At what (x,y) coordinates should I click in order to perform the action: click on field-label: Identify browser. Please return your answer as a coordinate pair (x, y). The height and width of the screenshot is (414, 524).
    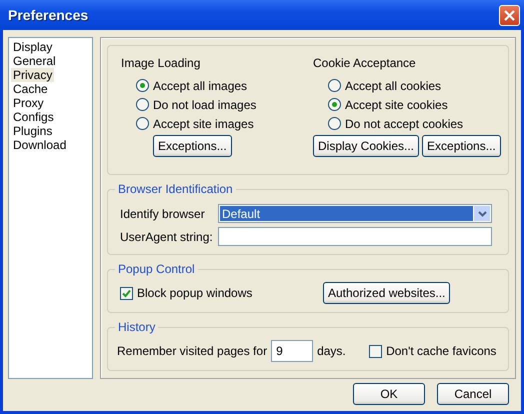
    Looking at the image, I should click on (163, 213).